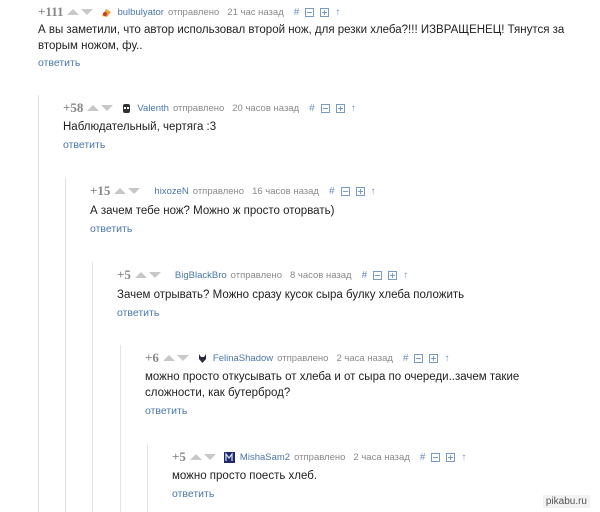 The image size is (600, 512). What do you see at coordinates (265, 457) in the screenshot?
I see `author-link: MishaSam2` at bounding box center [265, 457].